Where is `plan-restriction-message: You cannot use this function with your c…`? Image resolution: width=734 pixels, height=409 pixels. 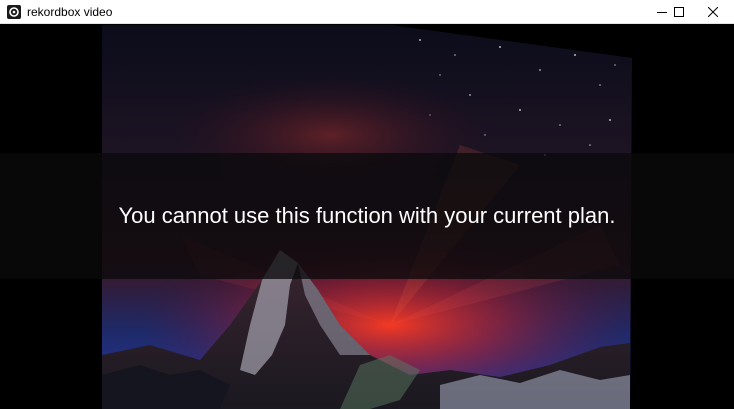
plan-restriction-message: You cannot use this function with your c… is located at coordinates (367, 215).